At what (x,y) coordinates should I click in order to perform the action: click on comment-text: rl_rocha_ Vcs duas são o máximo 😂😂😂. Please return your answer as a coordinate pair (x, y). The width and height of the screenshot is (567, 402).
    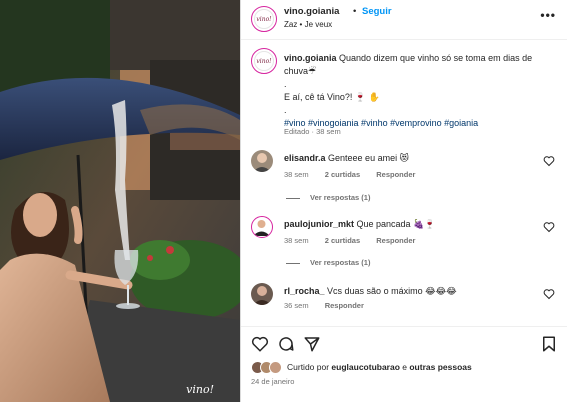
    Looking at the image, I should click on (370, 291).